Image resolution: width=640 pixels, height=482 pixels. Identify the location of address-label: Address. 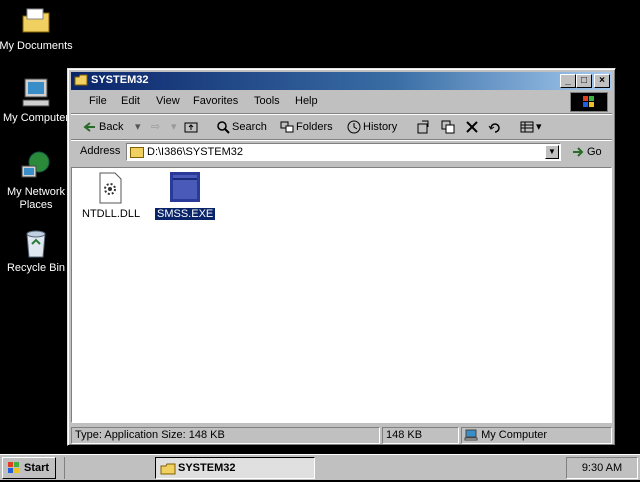
(100, 151).